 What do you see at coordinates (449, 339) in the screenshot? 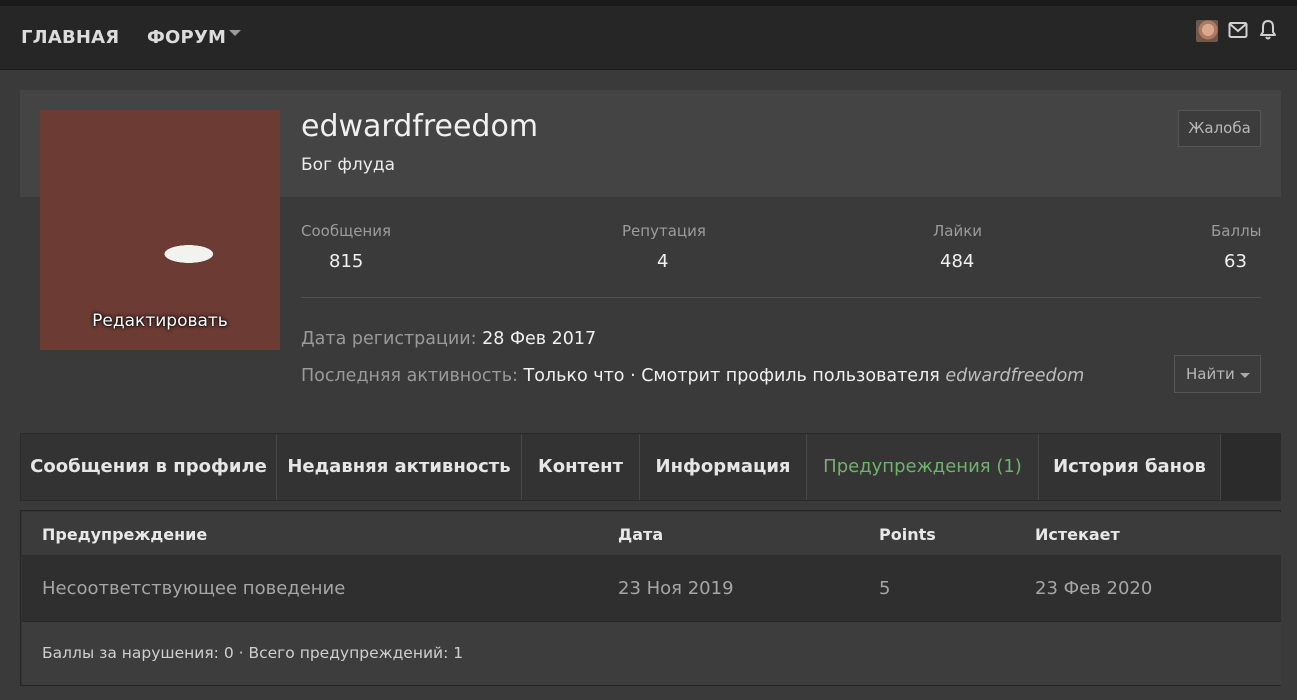
I see `registration-date: Дата регистрации: 28 Фев 2017` at bounding box center [449, 339].